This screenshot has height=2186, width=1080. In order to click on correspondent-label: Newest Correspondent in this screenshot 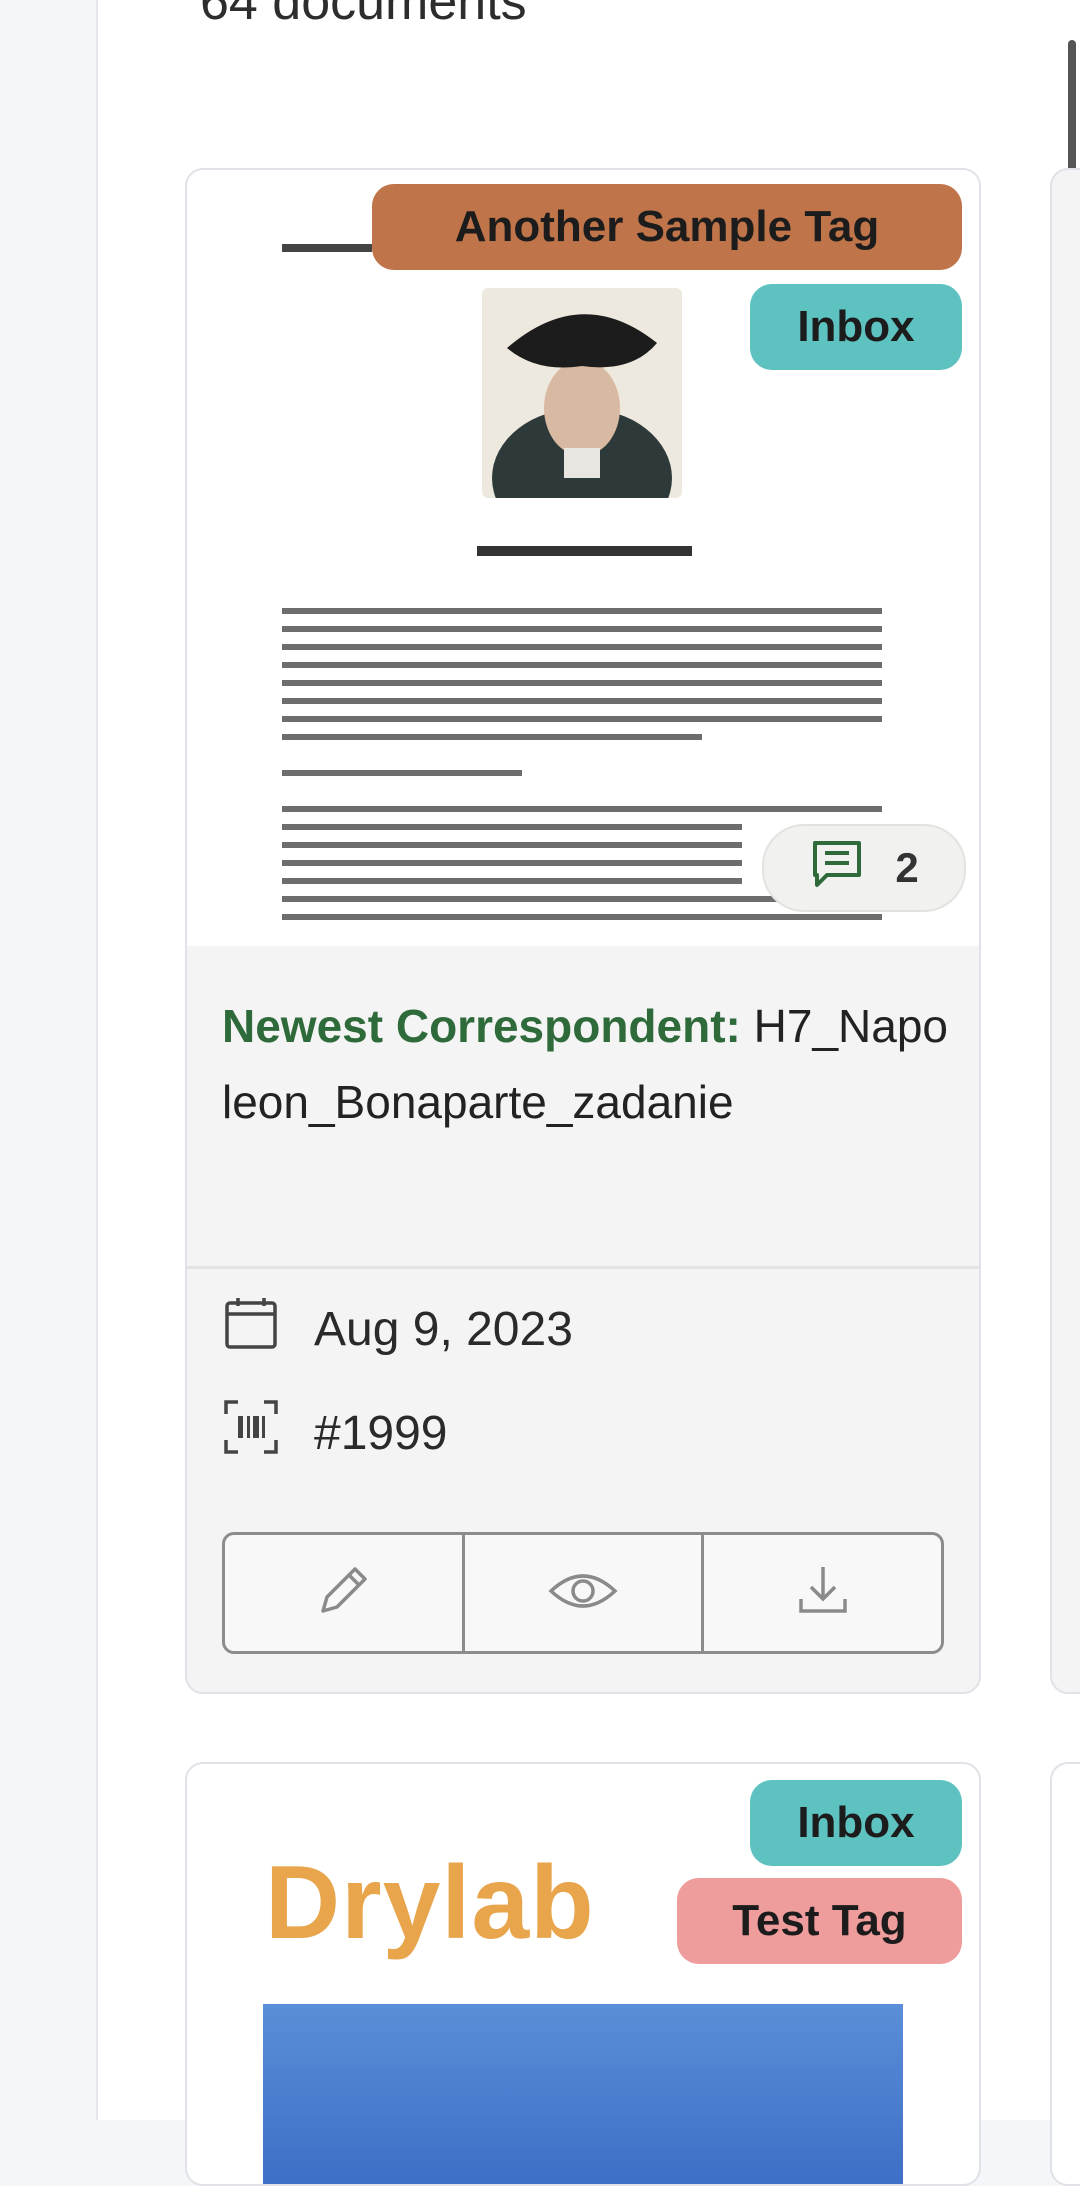, I will do `click(474, 1026)`.